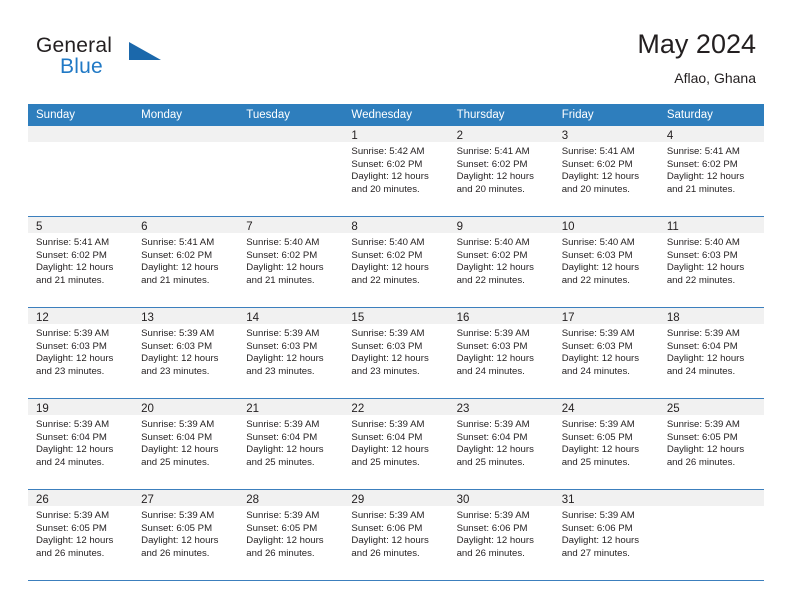 The height and width of the screenshot is (612, 792). What do you see at coordinates (696, 44) in the screenshot?
I see `page-title: May 2024` at bounding box center [696, 44].